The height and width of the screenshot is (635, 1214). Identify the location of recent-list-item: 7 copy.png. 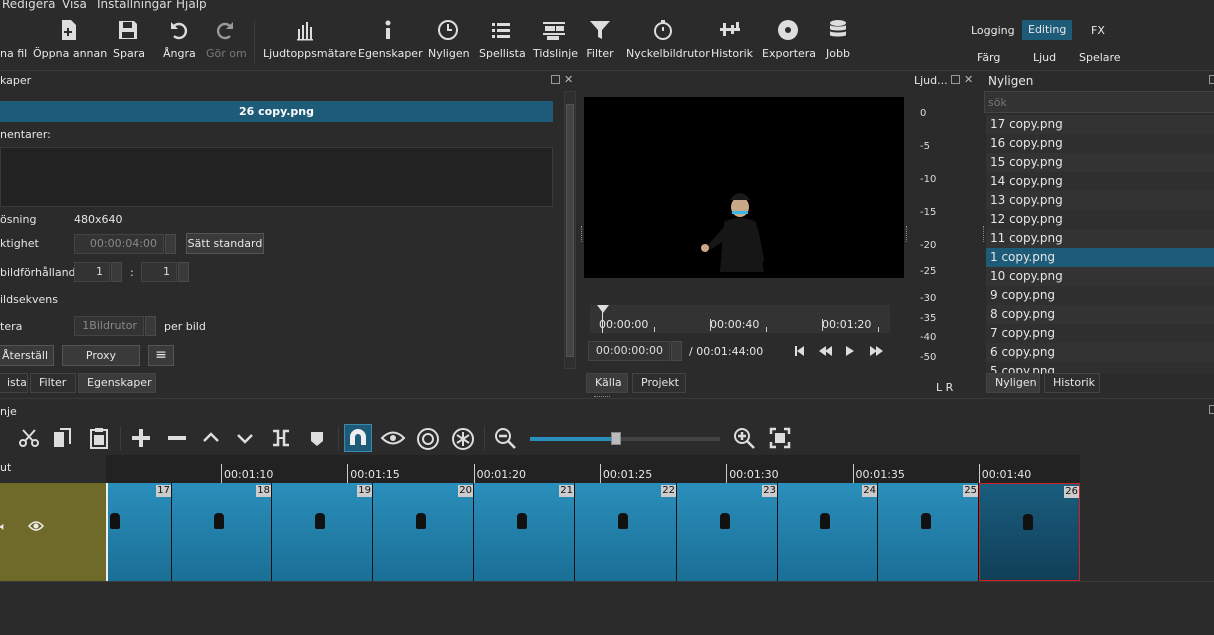
(1100, 333).